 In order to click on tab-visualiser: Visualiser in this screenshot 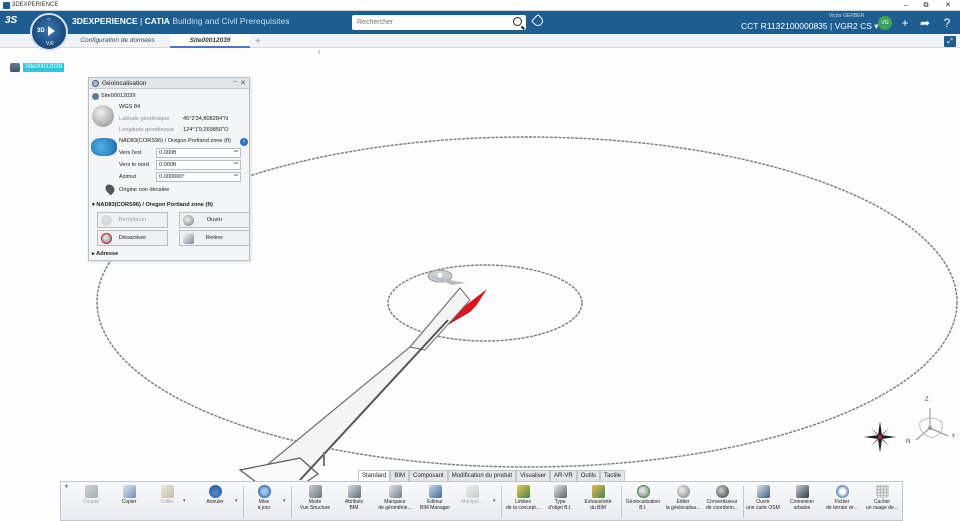, I will do `click(533, 475)`.